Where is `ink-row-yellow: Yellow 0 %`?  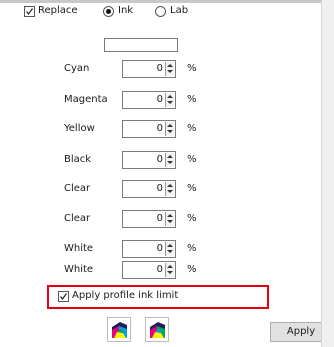
ink-row-yellow: Yellow 0 % is located at coordinates (160, 129).